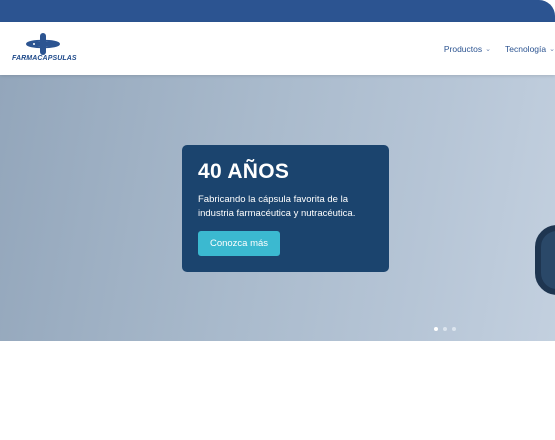 This screenshot has width=555, height=440. Describe the element at coordinates (277, 11) in the screenshot. I see `top-bar` at that location.